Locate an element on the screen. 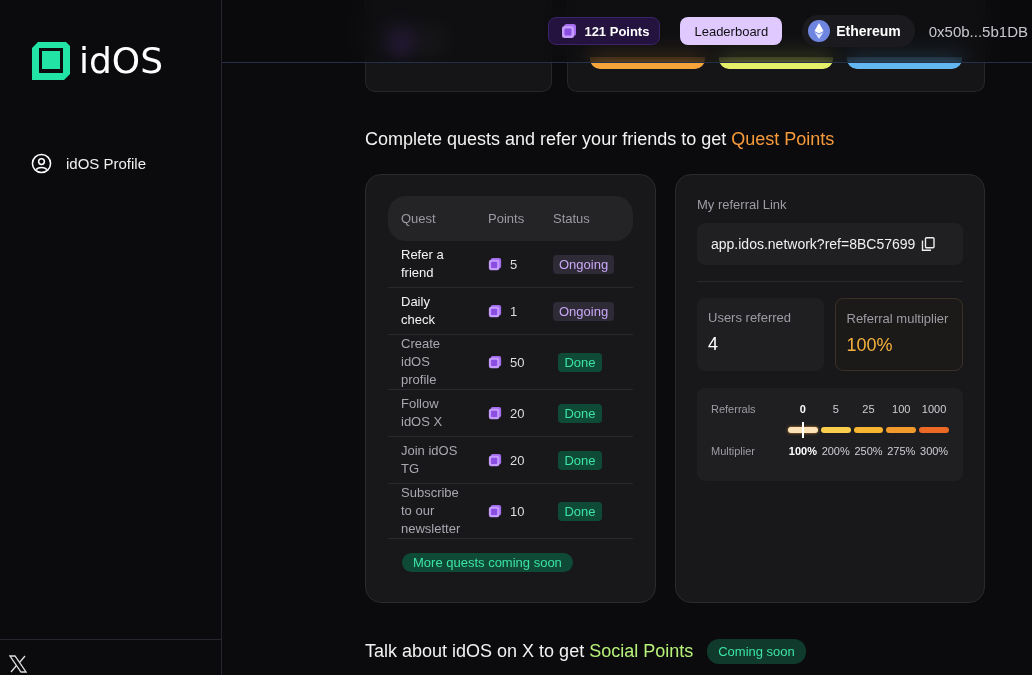 The width and height of the screenshot is (1032, 675). logo-icon is located at coordinates (51, 60).